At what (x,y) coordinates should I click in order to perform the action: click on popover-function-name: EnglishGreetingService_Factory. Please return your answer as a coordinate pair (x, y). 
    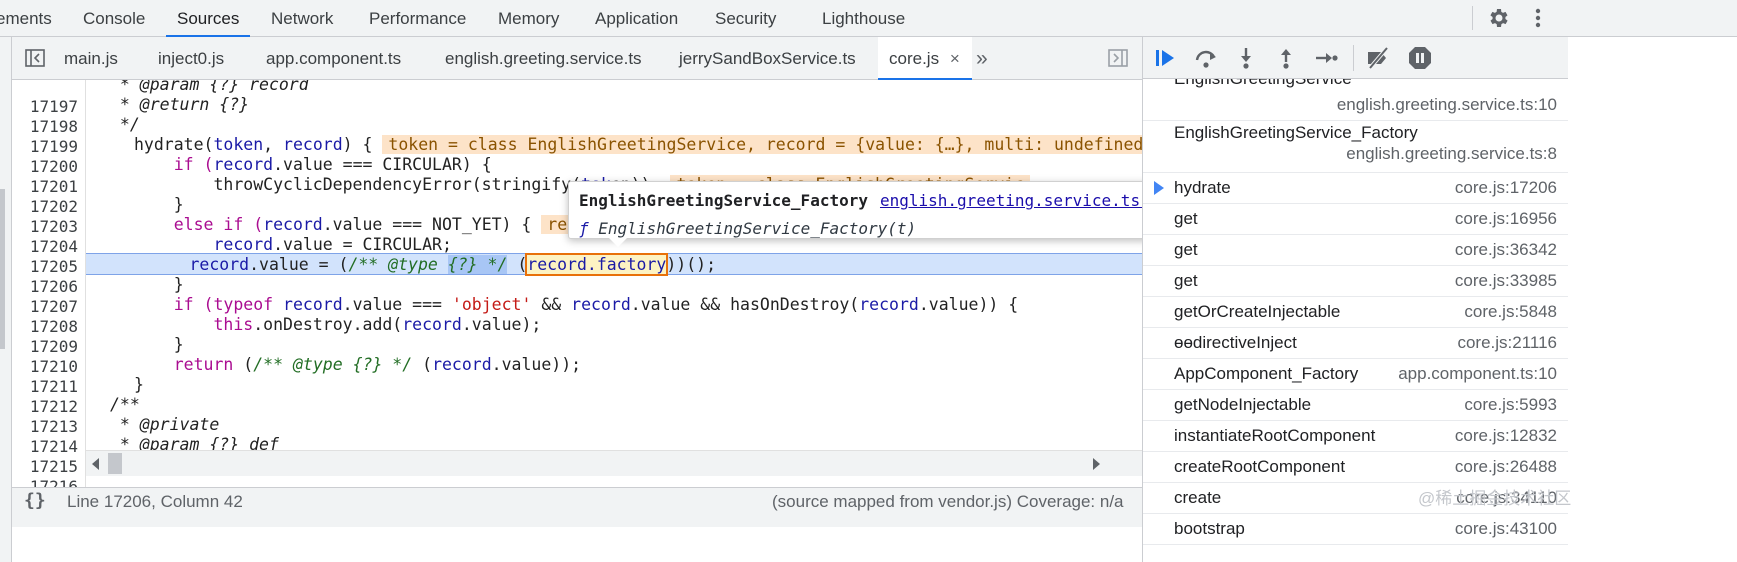
    Looking at the image, I should click on (723, 200).